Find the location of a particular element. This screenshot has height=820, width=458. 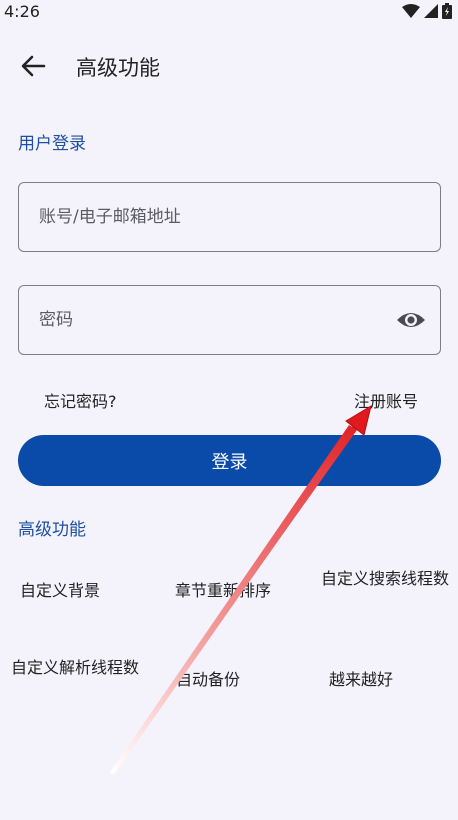

feature-custom-background: 自定义背景 is located at coordinates (62, 591).